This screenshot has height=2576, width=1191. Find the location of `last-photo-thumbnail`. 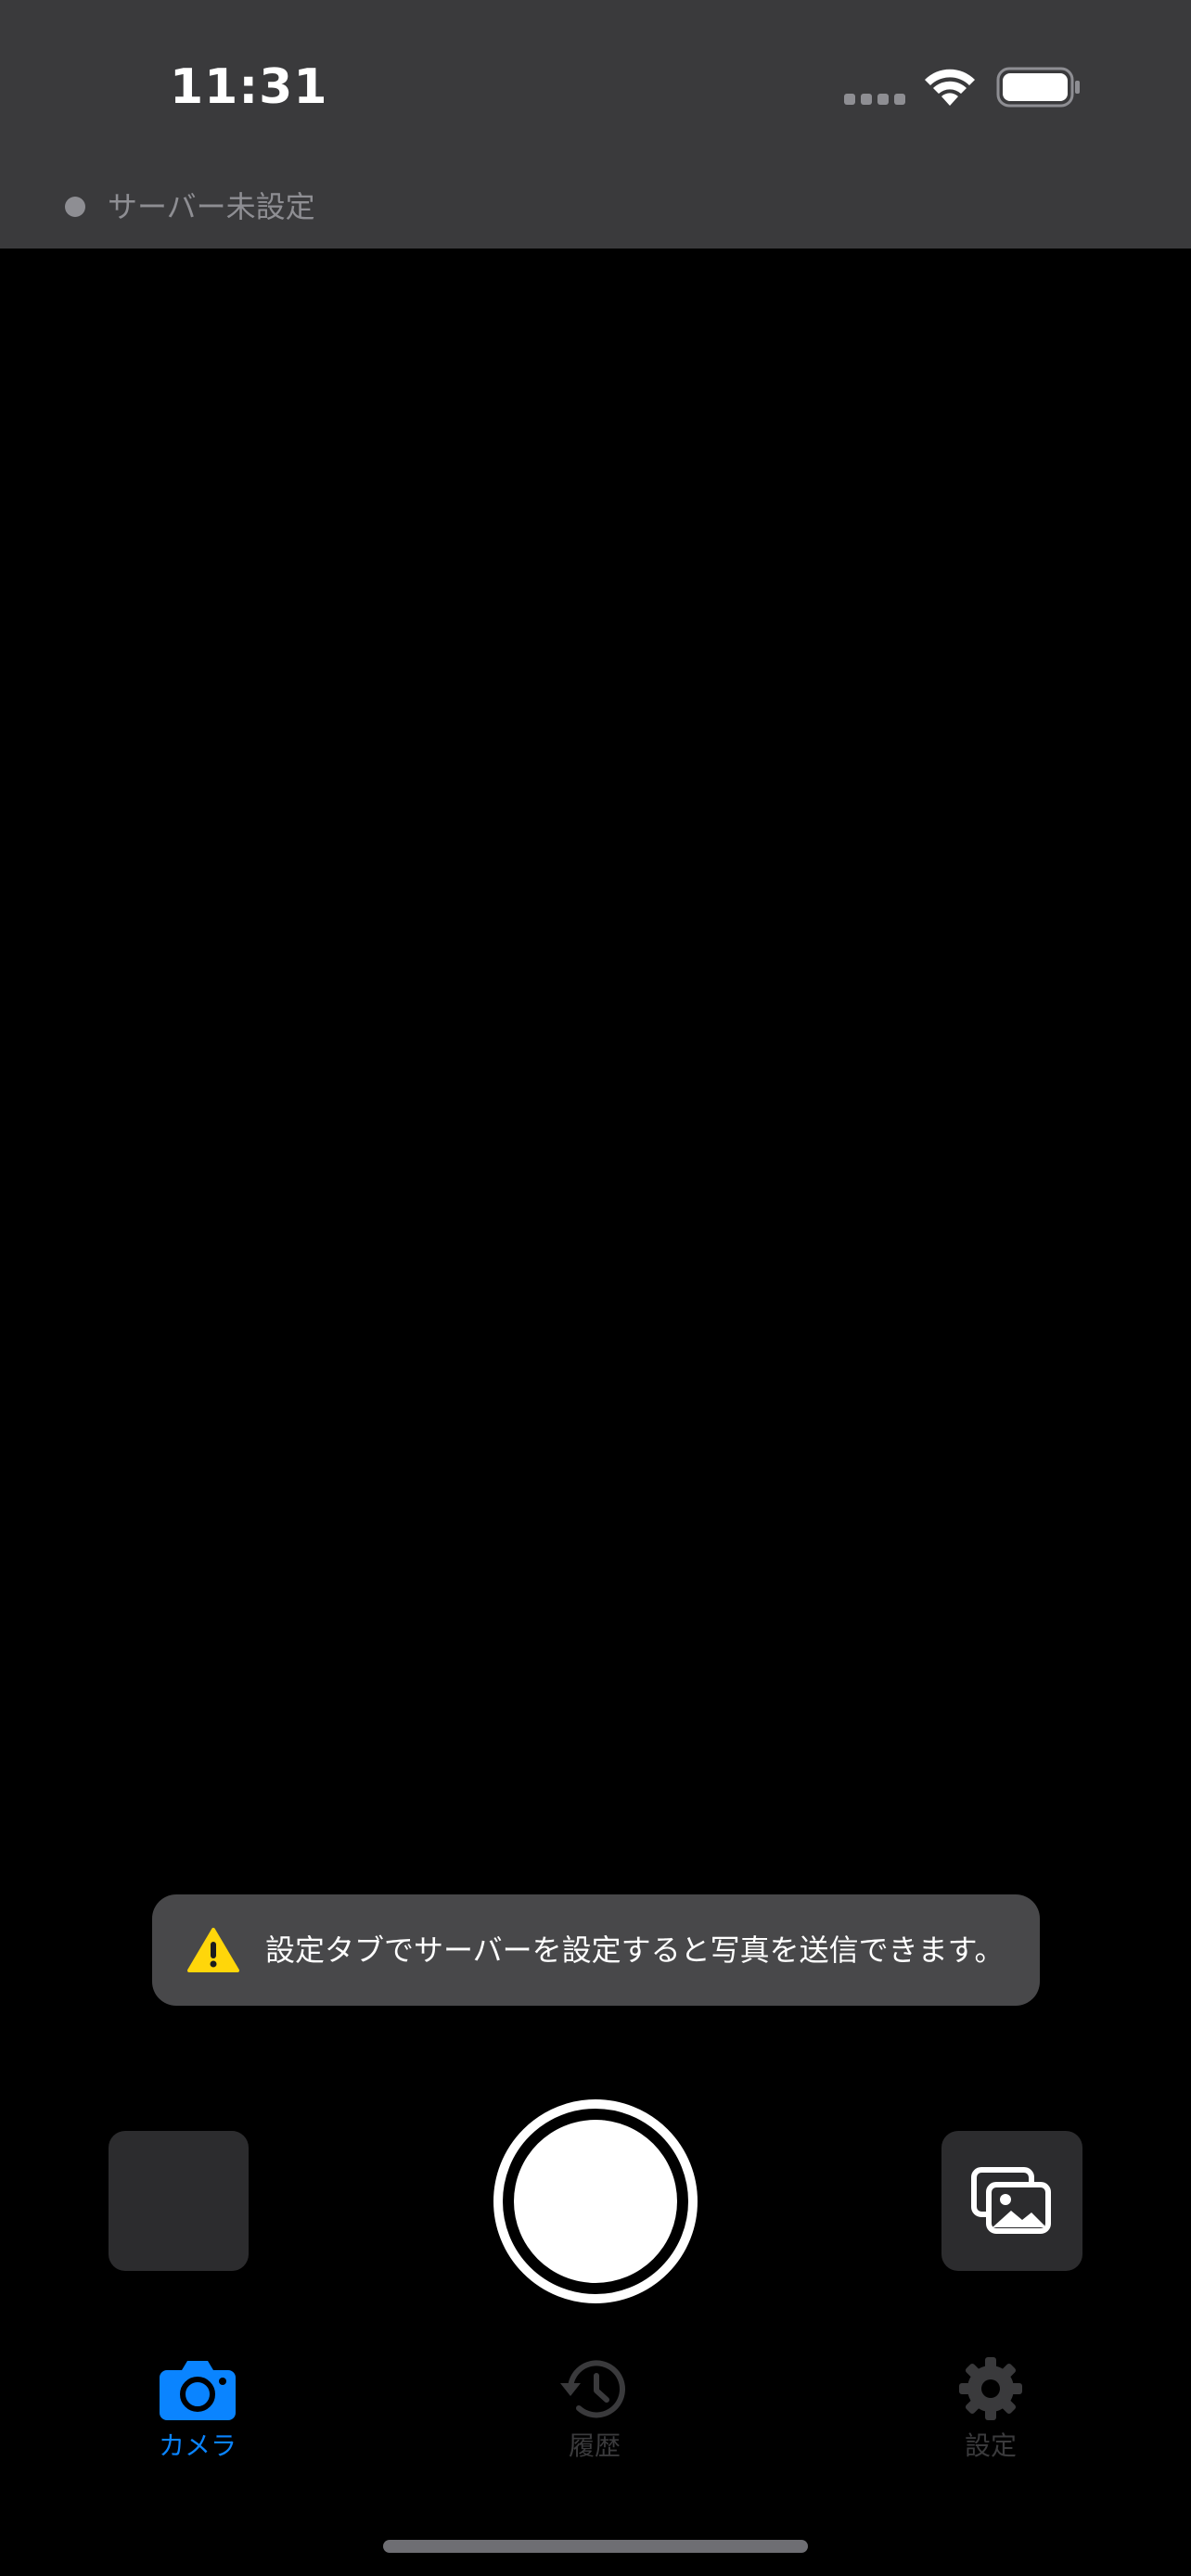

last-photo-thumbnail is located at coordinates (179, 2201).